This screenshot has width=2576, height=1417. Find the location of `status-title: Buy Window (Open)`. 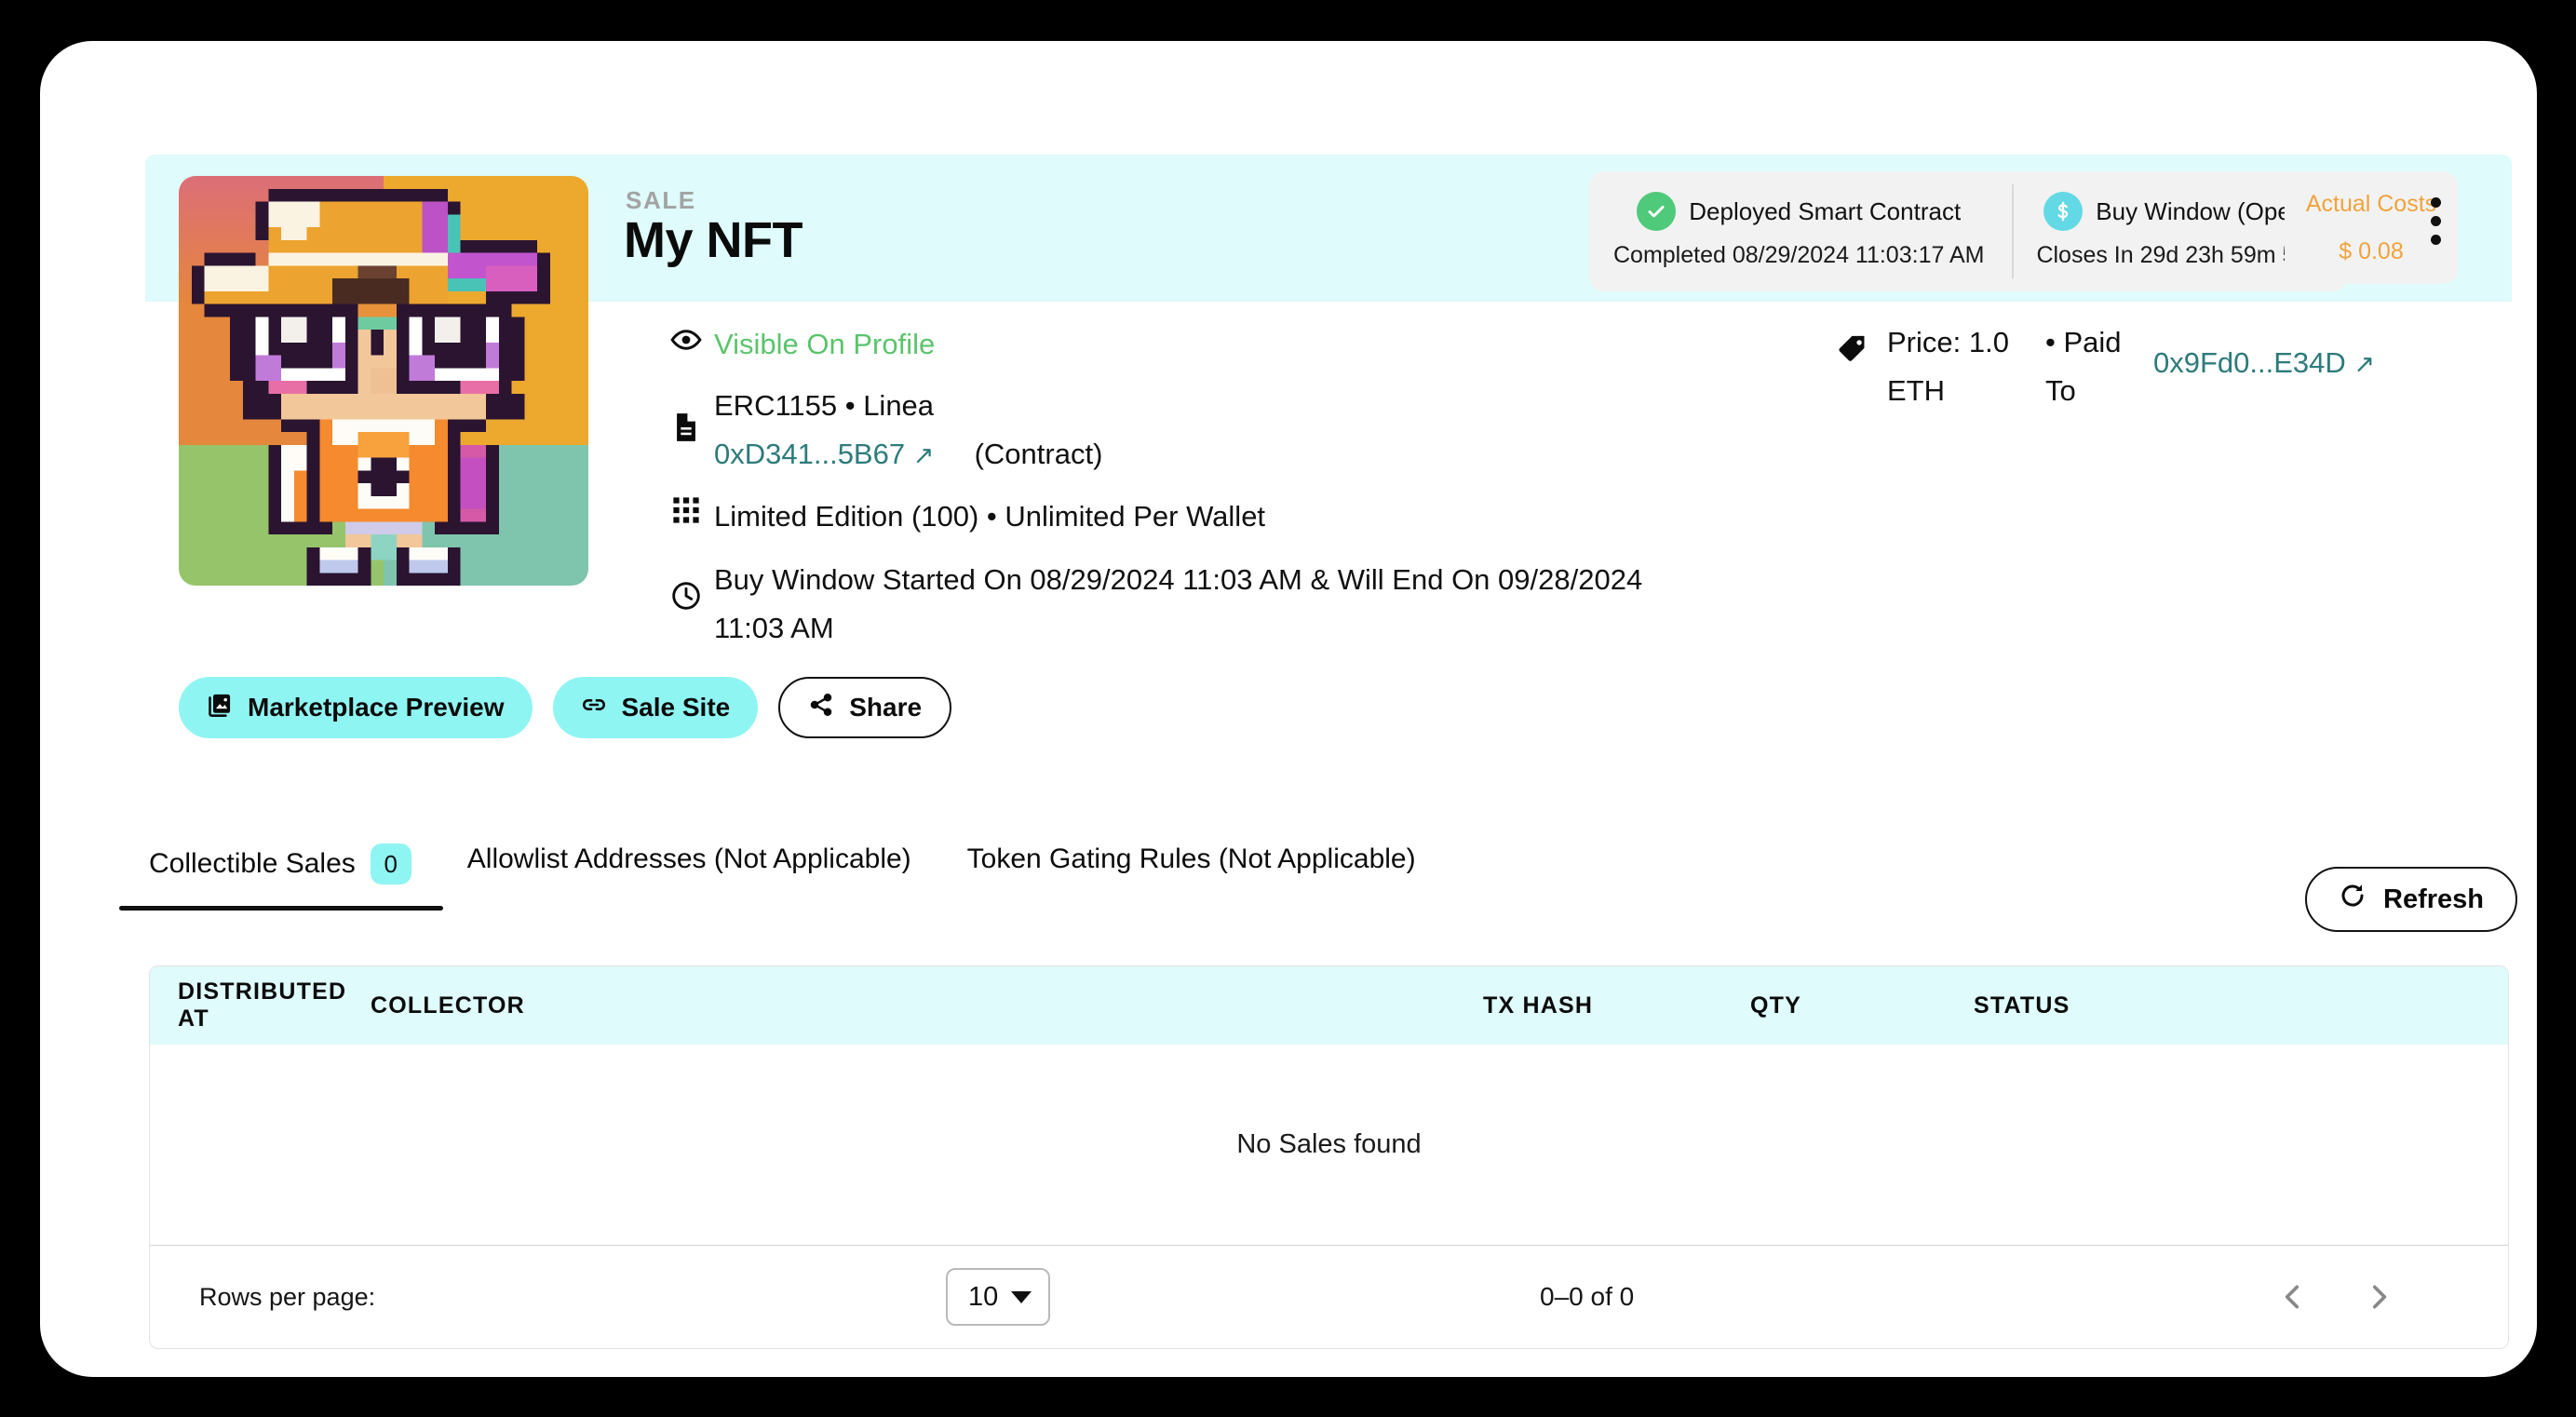

status-title: Buy Window (Open) is located at coordinates (2204, 210).